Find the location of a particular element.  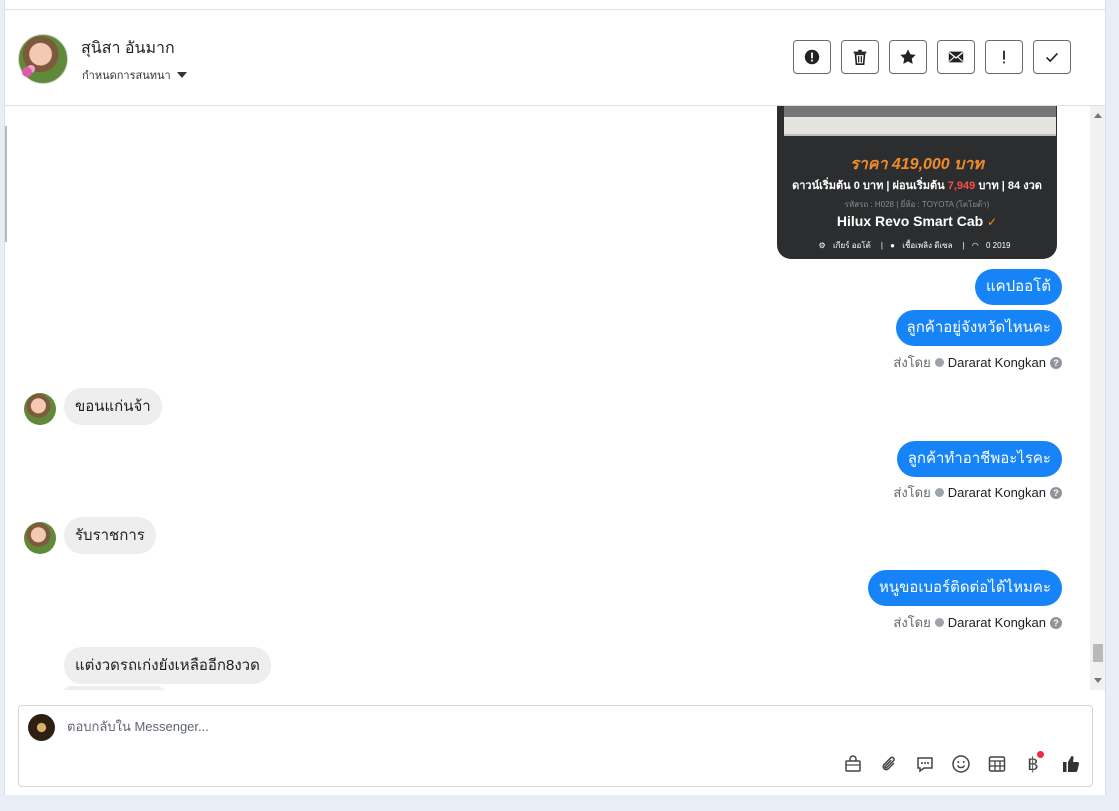

message-bubble-incoming: รับราชการ is located at coordinates (110, 535).